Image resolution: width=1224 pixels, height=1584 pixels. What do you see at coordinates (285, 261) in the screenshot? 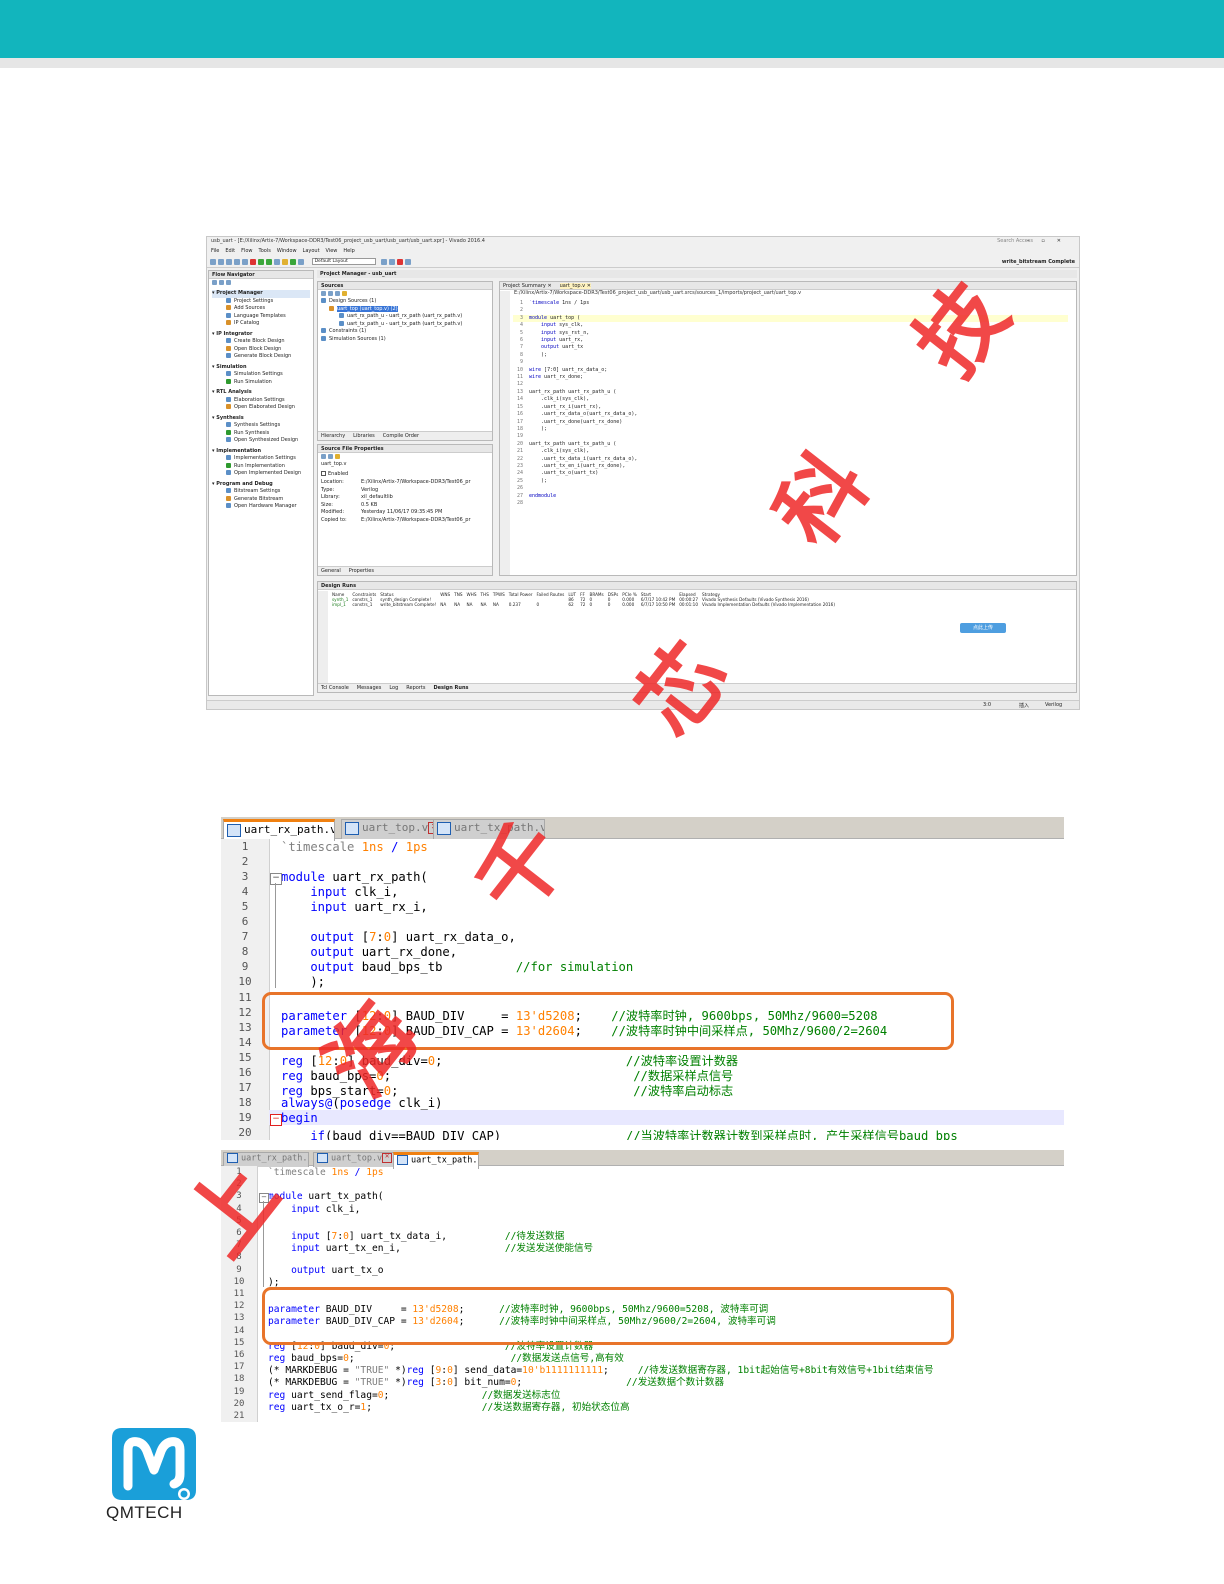
I see `settings-icon` at bounding box center [285, 261].